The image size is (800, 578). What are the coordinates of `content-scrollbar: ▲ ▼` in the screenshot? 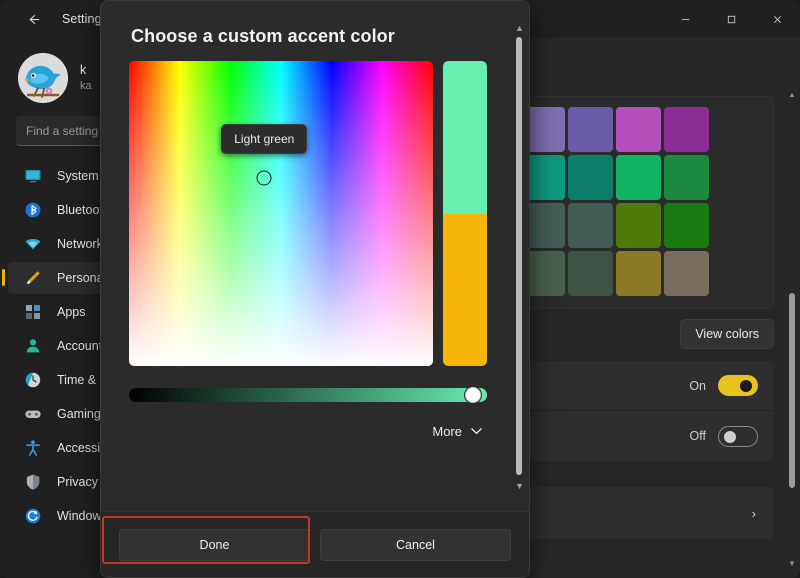 It's located at (792, 329).